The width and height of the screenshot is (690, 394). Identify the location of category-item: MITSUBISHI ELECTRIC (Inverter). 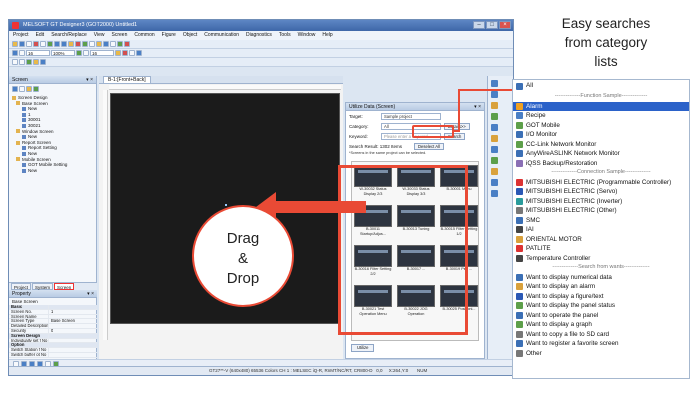
(601, 202).